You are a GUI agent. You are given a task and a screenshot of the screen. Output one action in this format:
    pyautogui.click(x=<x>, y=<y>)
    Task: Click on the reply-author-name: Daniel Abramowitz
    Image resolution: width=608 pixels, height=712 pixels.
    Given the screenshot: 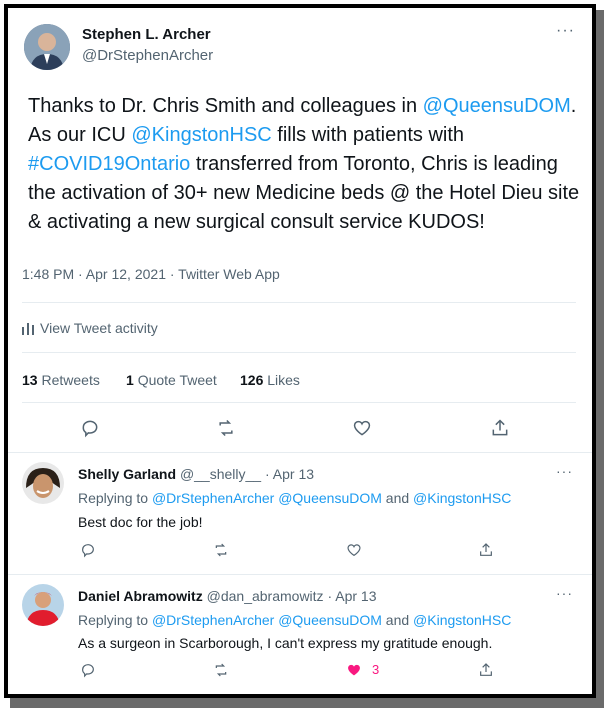 What is the action you would take?
    pyautogui.click(x=140, y=596)
    